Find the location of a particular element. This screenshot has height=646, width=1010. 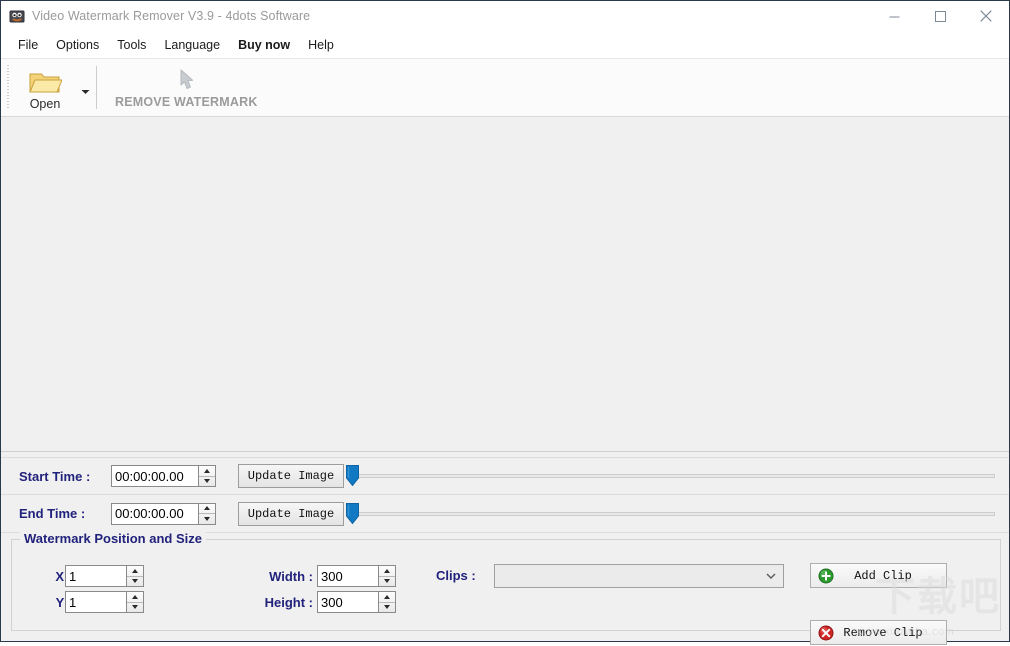

x-spinner: 1 is located at coordinates (104, 576).